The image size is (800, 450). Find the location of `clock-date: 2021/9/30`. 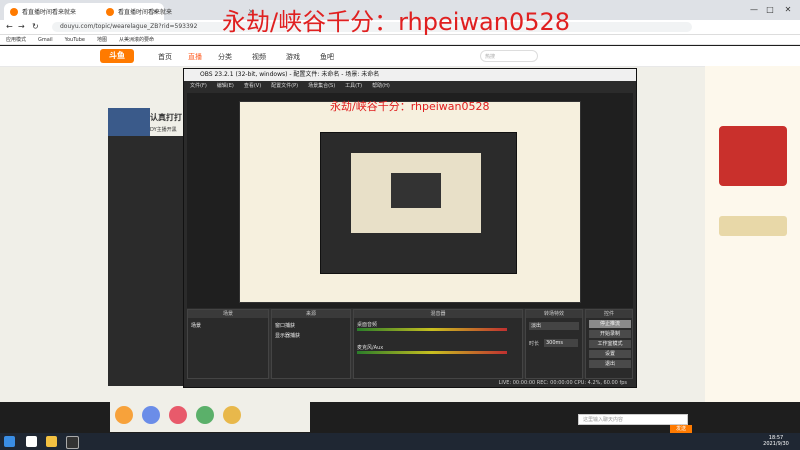

clock-date: 2021/9/30 is located at coordinates (776, 444).